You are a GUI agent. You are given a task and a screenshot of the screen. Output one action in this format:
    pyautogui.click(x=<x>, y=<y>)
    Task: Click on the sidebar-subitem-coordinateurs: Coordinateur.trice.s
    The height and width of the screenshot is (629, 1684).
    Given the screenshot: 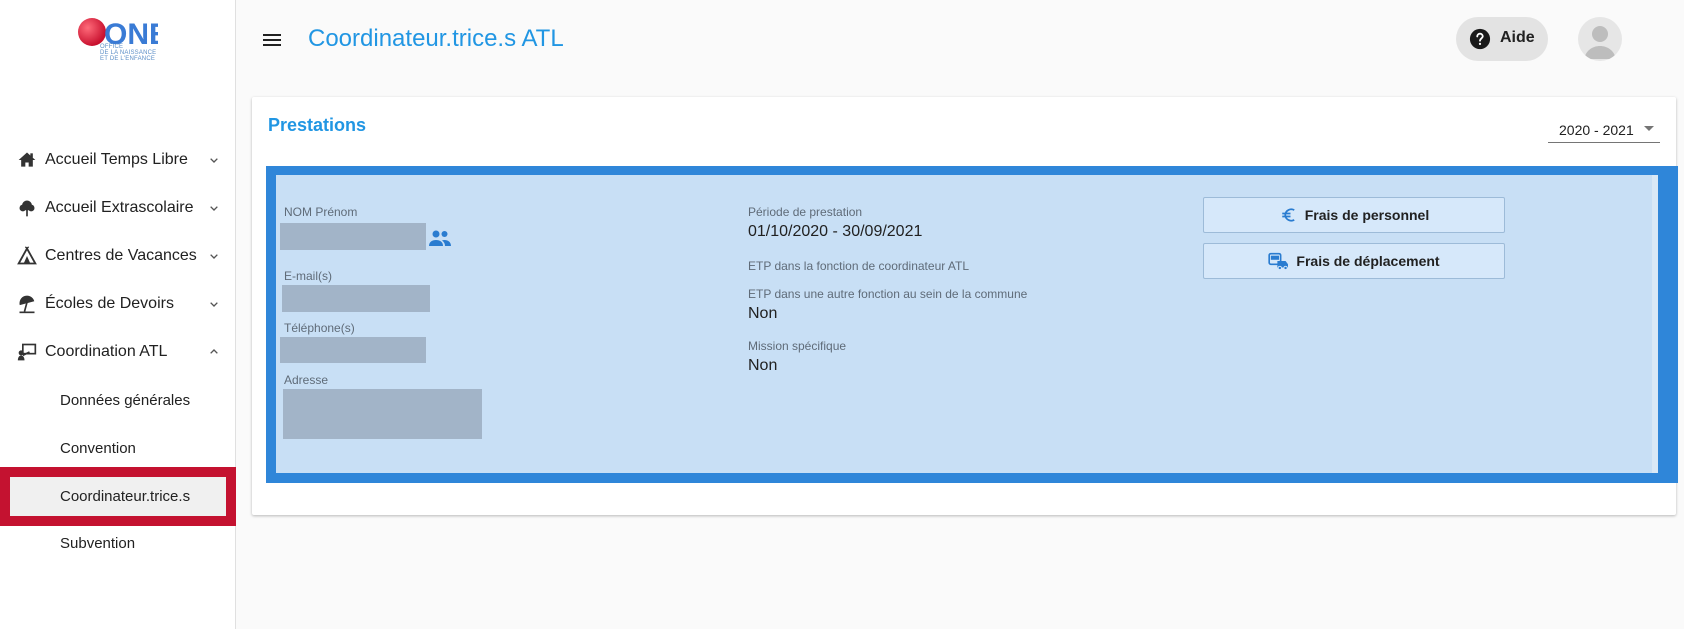 What is the action you would take?
    pyautogui.click(x=118, y=496)
    